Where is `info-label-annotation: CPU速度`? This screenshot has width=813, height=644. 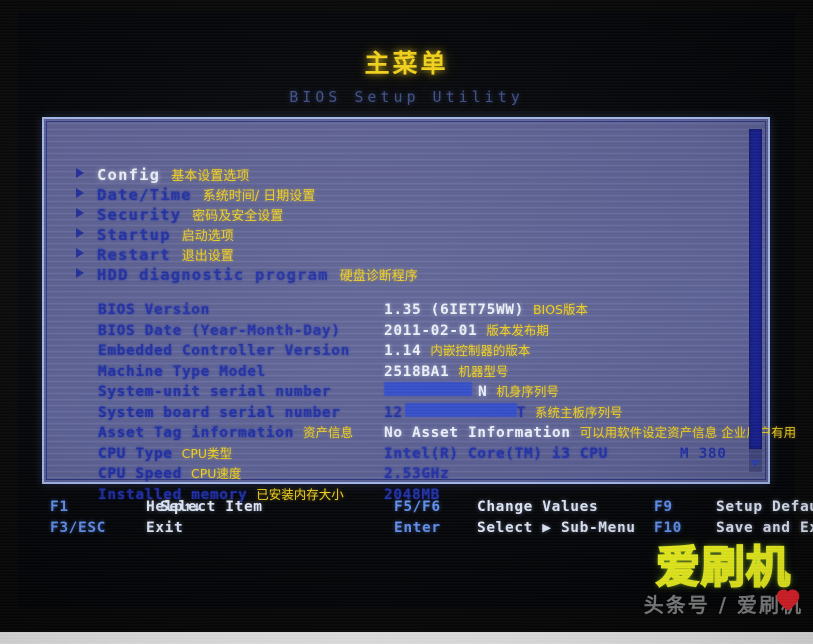 info-label-annotation: CPU速度 is located at coordinates (216, 473).